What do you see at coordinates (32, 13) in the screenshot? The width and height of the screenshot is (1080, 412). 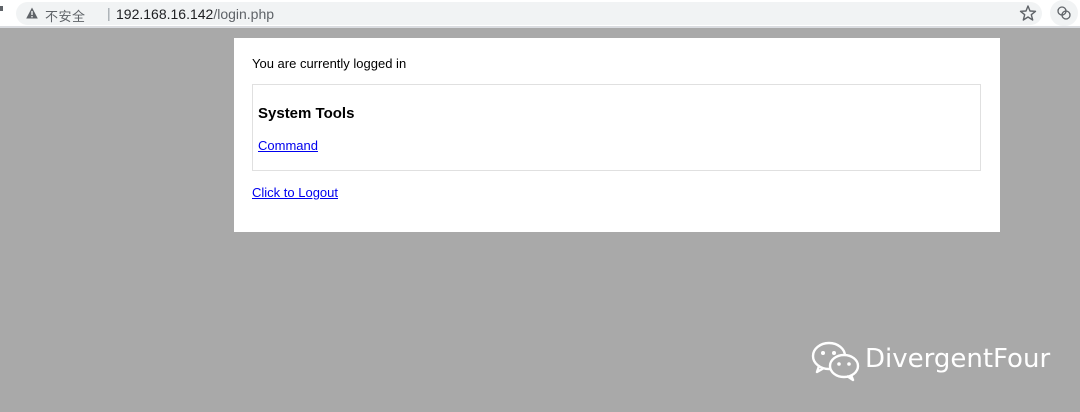 I see `warning-icon` at bounding box center [32, 13].